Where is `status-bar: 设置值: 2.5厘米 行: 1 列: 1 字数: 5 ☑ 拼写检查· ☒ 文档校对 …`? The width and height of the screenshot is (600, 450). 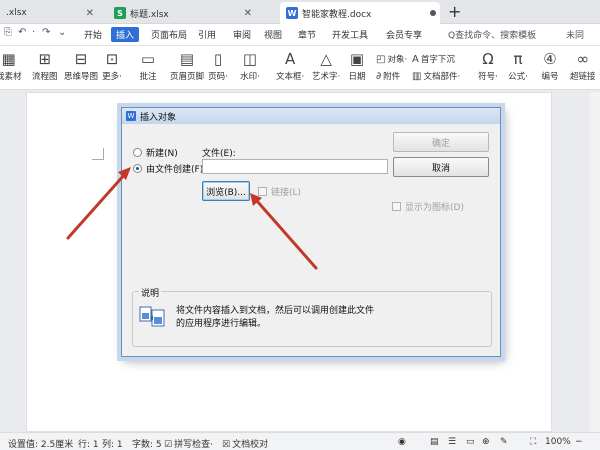
status-bar: 设置值: 2.5厘米 行: 1 列: 1 字数: 5 ☑ 拼写检查· ☒ 文档校对 … is located at coordinates (300, 441).